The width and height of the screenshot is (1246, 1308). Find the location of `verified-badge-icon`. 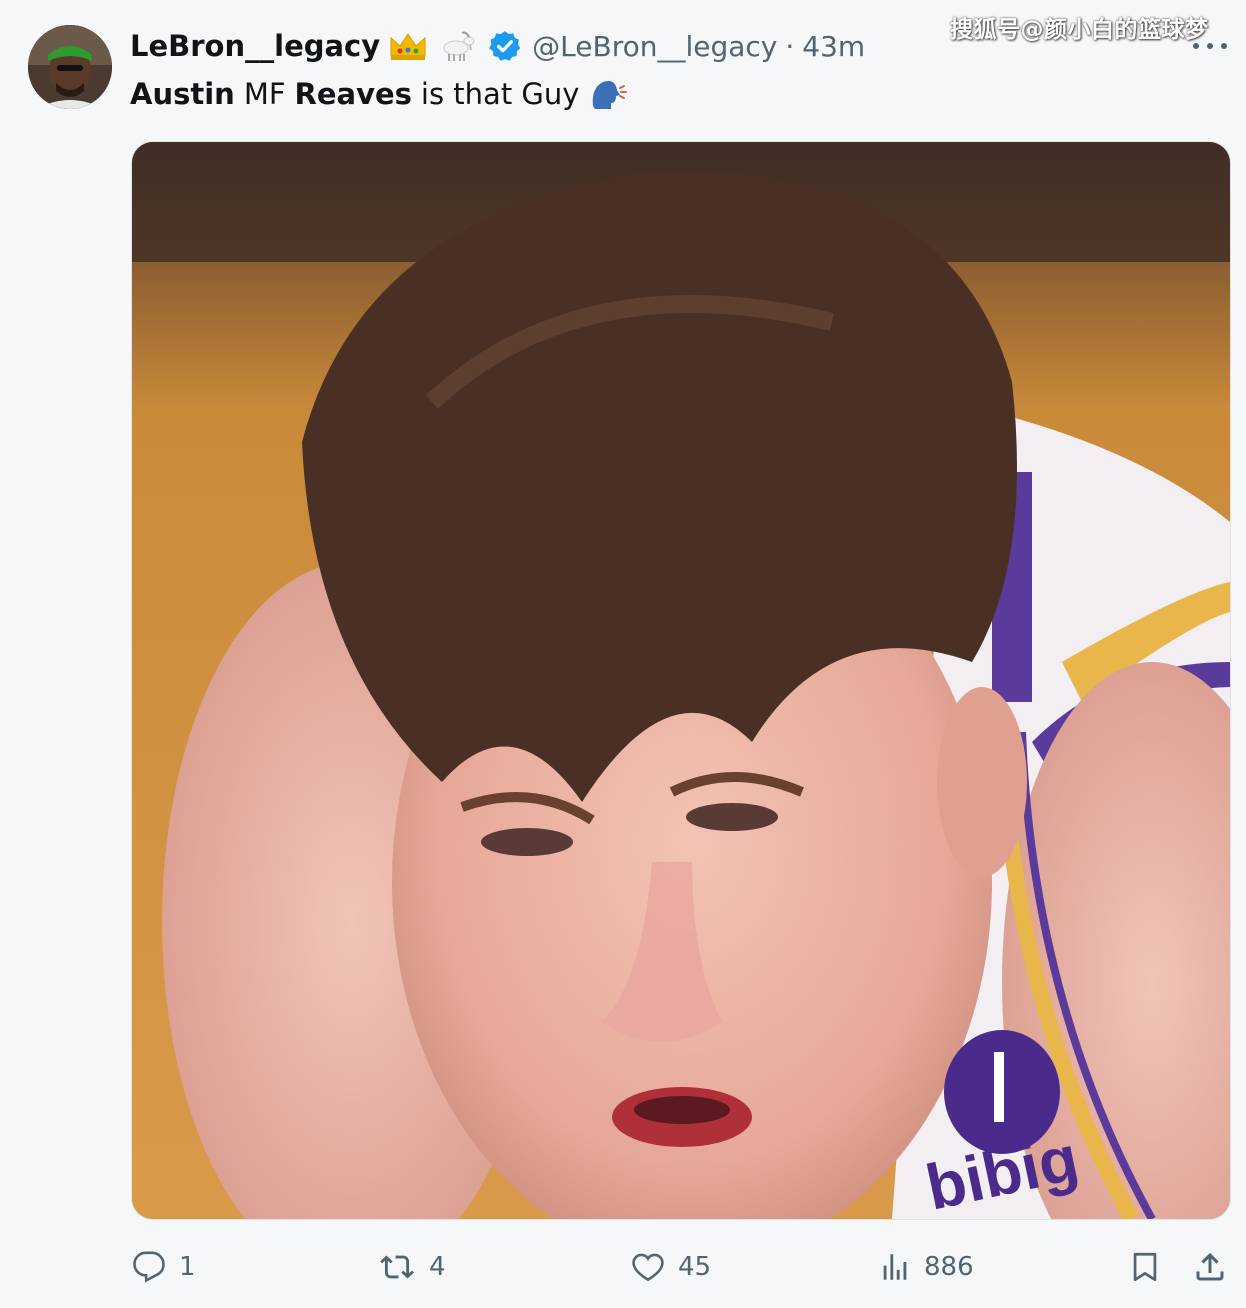

verified-badge-icon is located at coordinates (505, 46).